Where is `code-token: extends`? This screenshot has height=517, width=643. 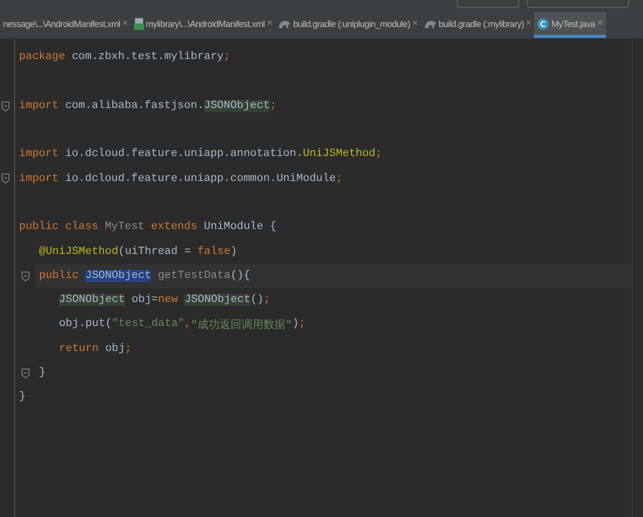
code-token: extends is located at coordinates (174, 227).